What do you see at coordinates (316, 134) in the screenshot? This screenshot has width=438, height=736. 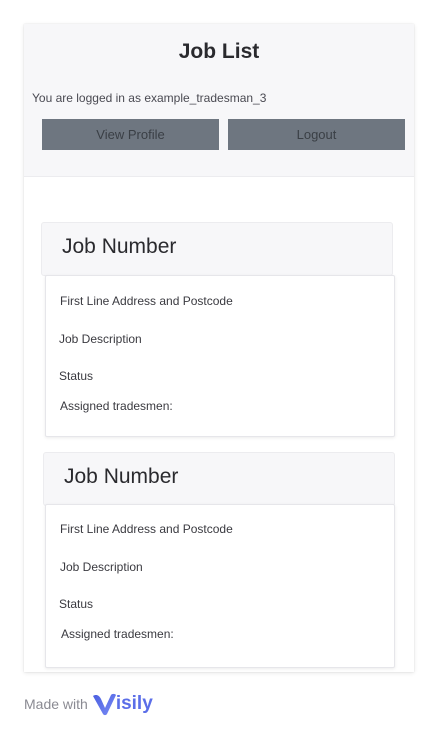 I see `logout-button: Logout` at bounding box center [316, 134].